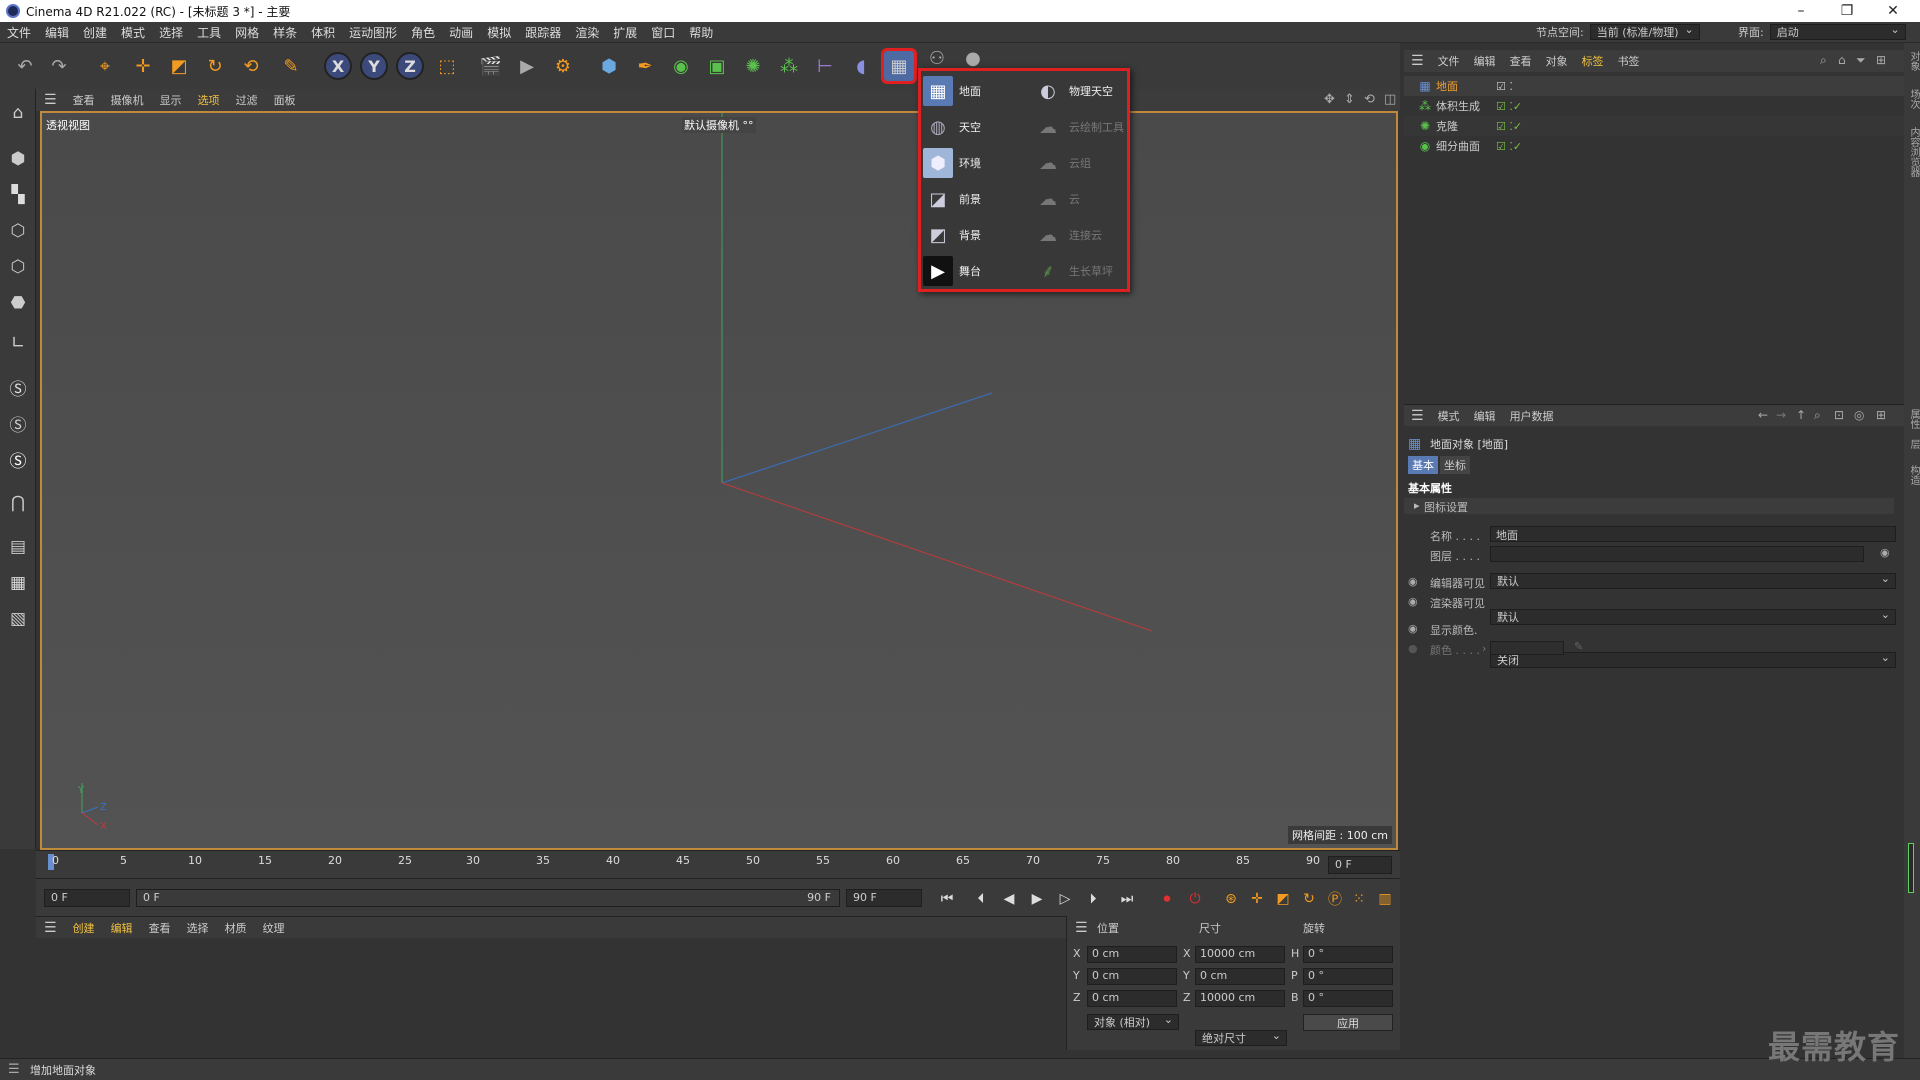 The height and width of the screenshot is (1080, 1920). Describe the element at coordinates (1329, 99) in the screenshot. I see `viewport-move-icon: ✥` at that location.